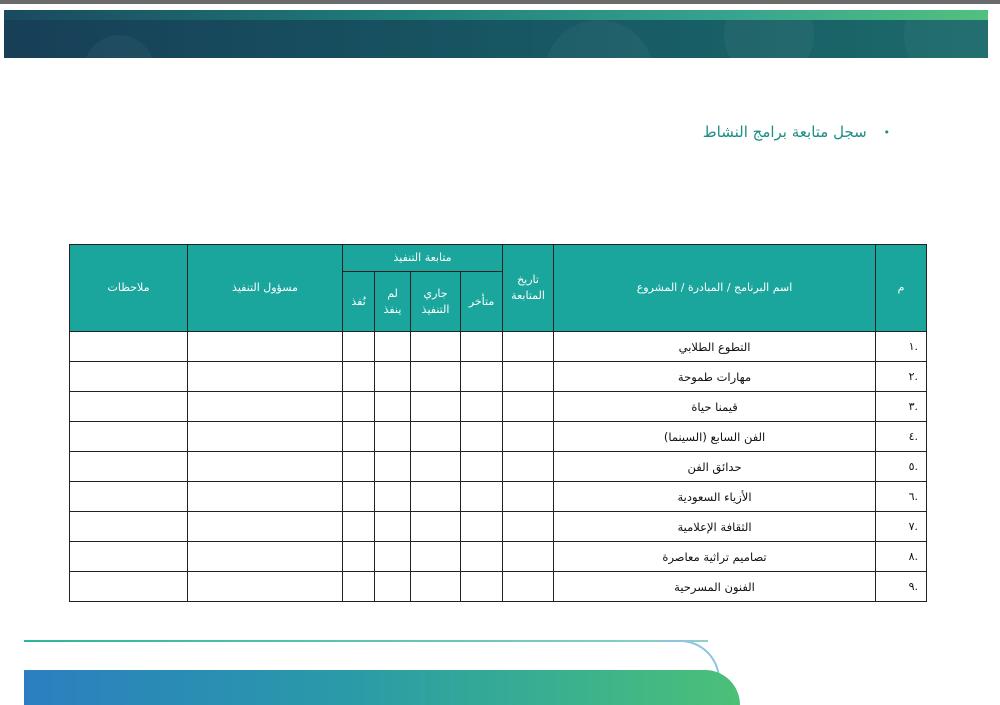  I want to click on header-program-name: اسم البرنامج / المبادرة / المشروع, so click(715, 288).